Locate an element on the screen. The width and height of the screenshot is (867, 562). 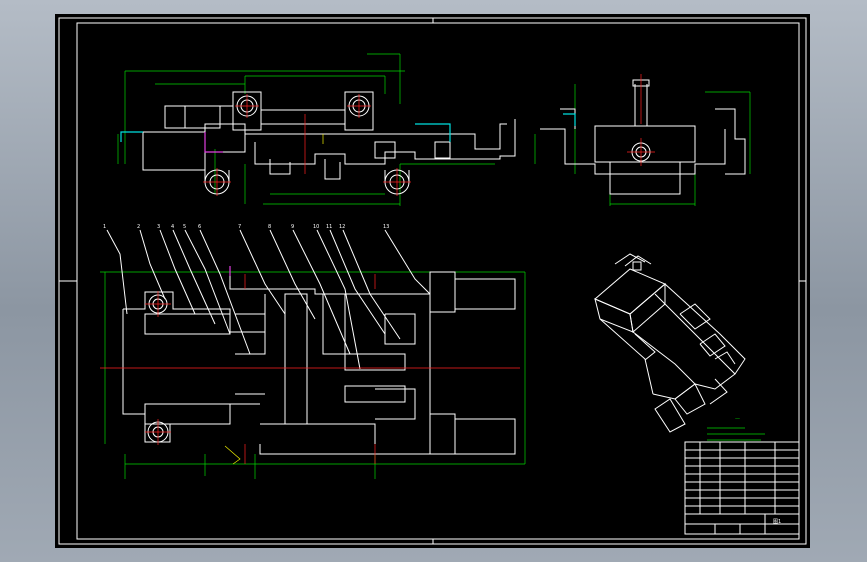
notes-heading: — is located at coordinates (737, 419).